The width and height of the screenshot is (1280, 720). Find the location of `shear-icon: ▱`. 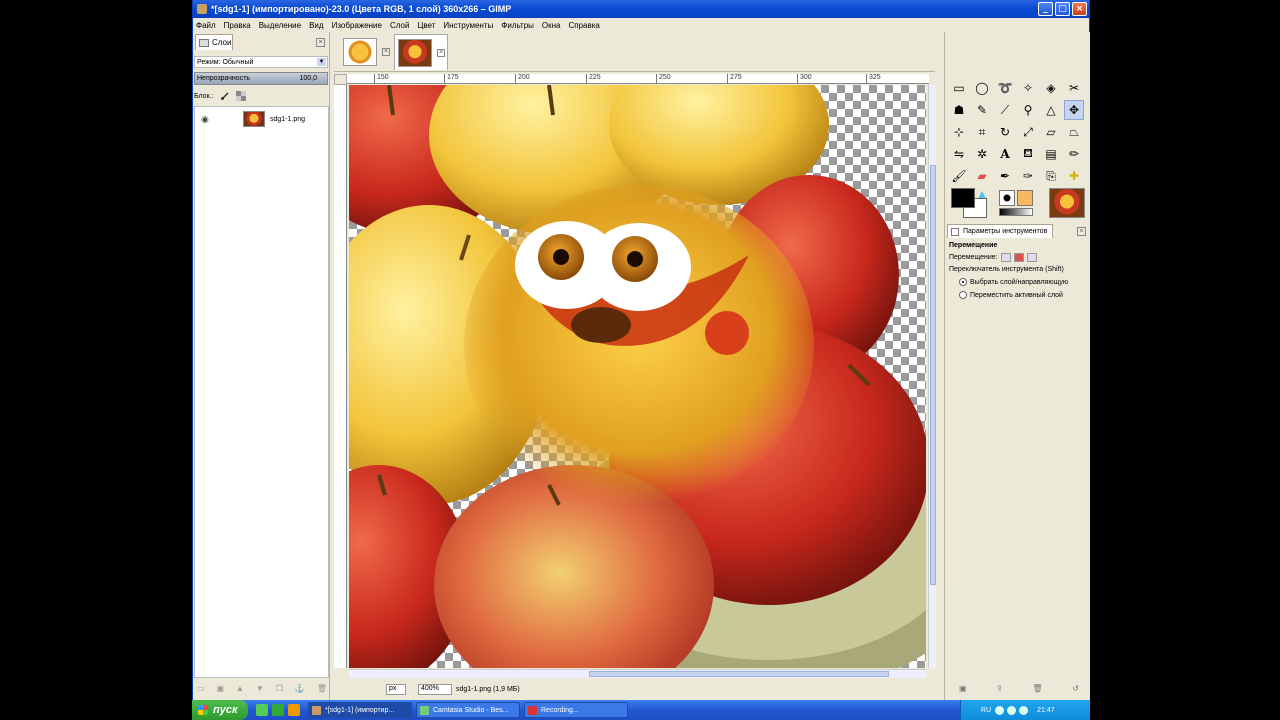

shear-icon: ▱ is located at coordinates (1051, 132).